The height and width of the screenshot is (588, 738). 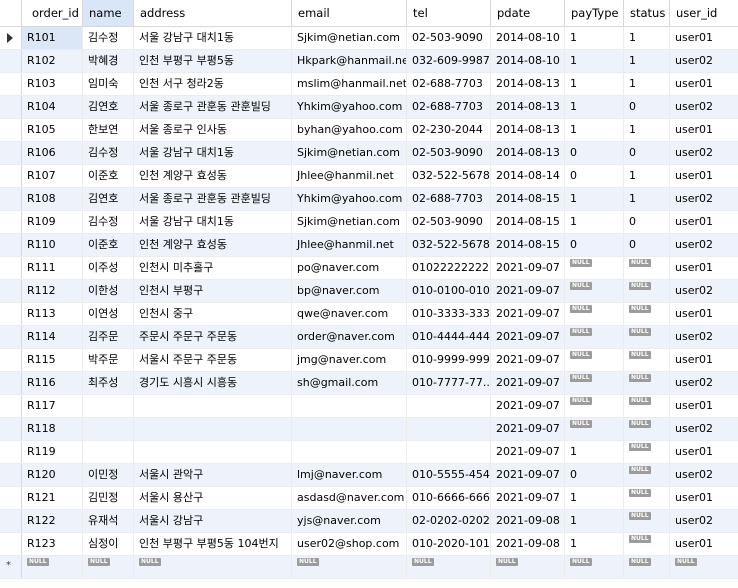 I want to click on cell-order-id: R112, so click(x=52, y=291).